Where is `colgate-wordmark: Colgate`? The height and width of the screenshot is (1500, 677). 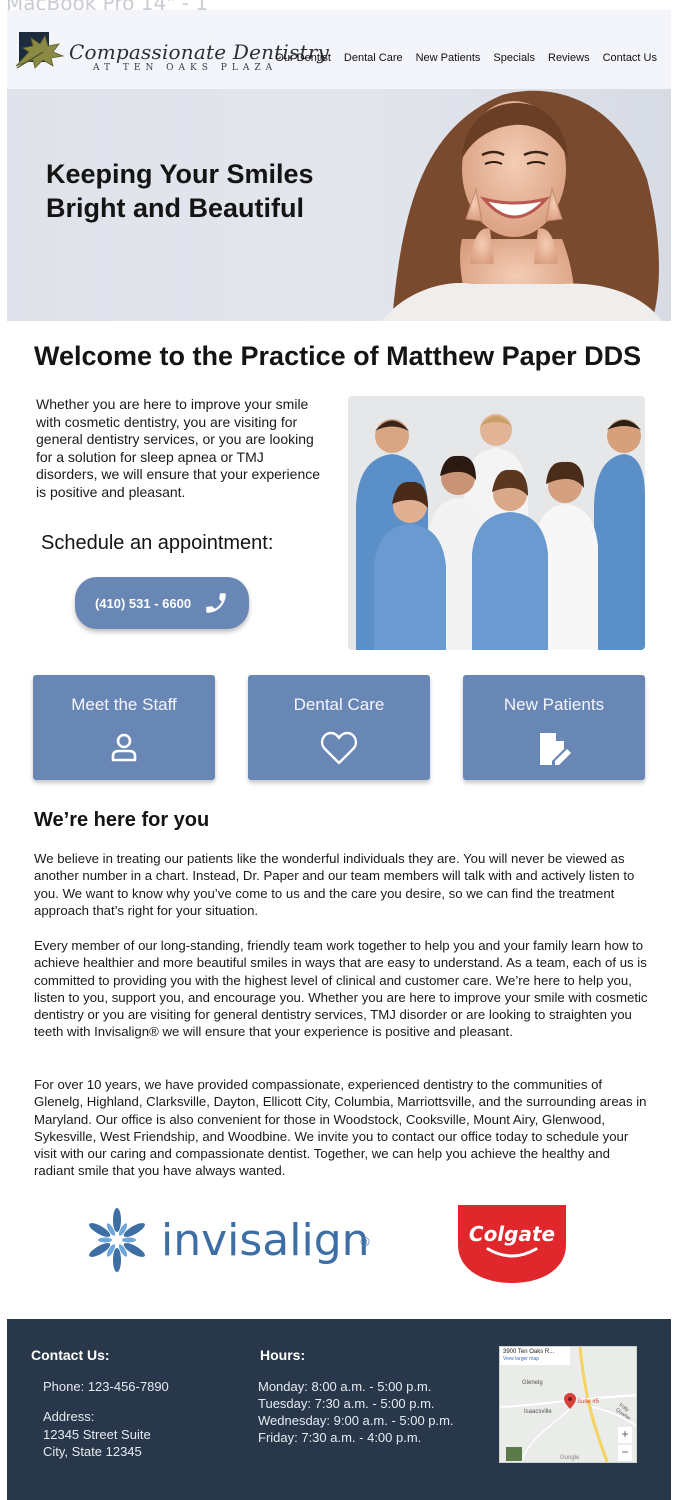 colgate-wordmark: Colgate is located at coordinates (512, 1234).